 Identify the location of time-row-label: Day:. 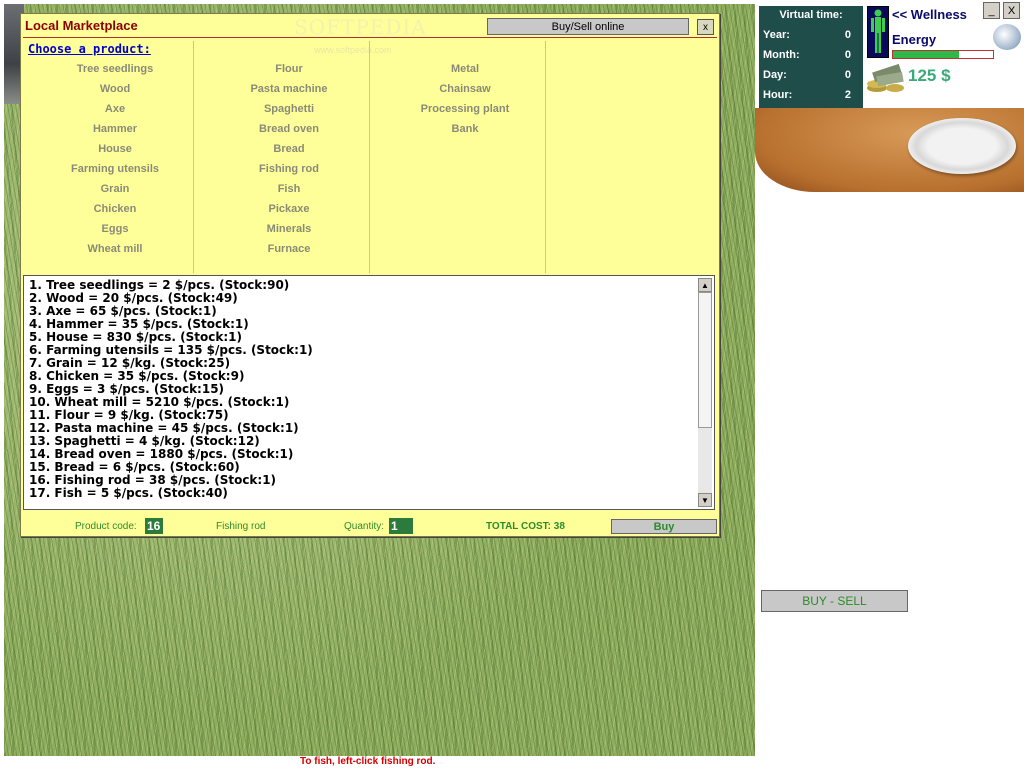
(775, 75).